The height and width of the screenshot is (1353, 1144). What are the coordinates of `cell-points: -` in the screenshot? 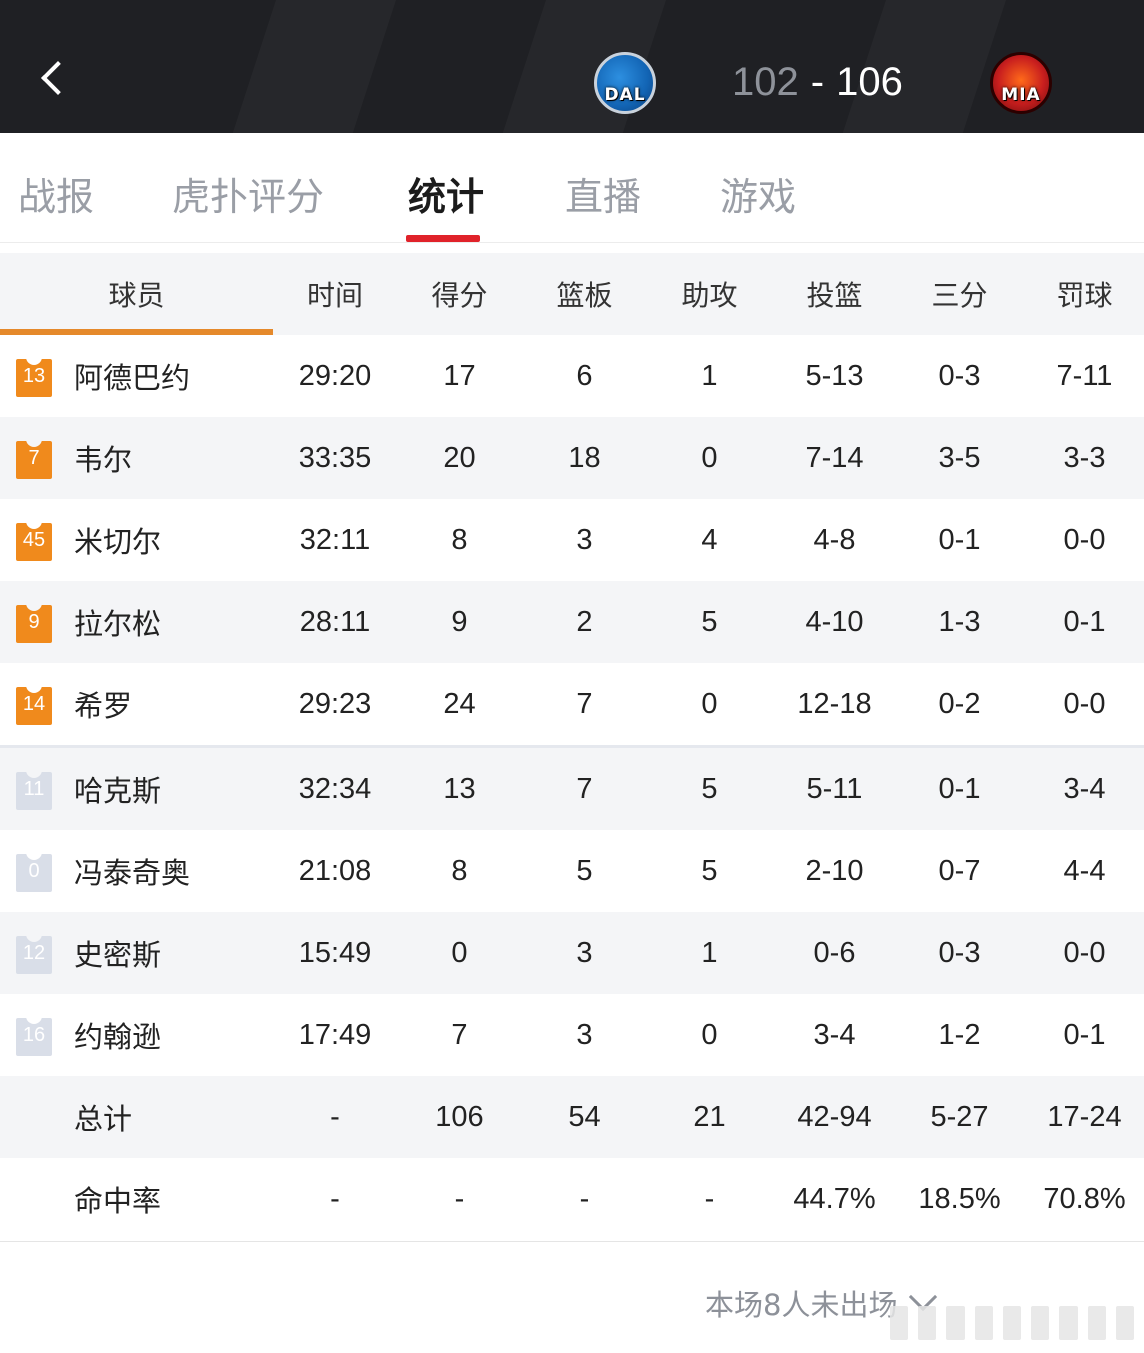 It's located at (459, 1198).